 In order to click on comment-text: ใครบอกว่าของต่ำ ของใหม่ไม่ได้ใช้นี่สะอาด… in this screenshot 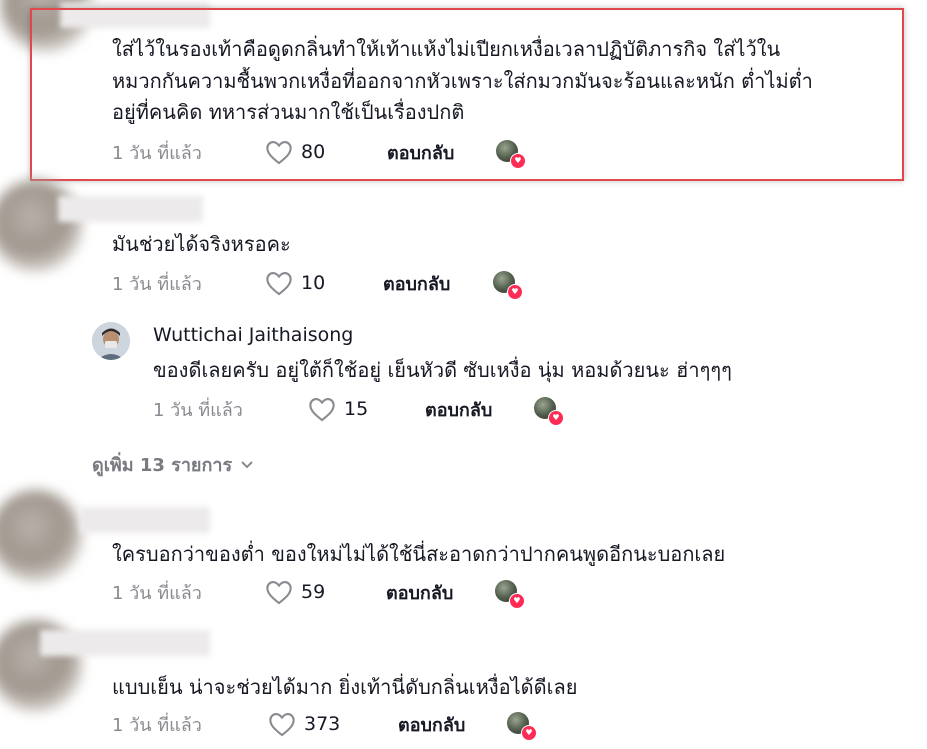, I will do `click(419, 554)`.